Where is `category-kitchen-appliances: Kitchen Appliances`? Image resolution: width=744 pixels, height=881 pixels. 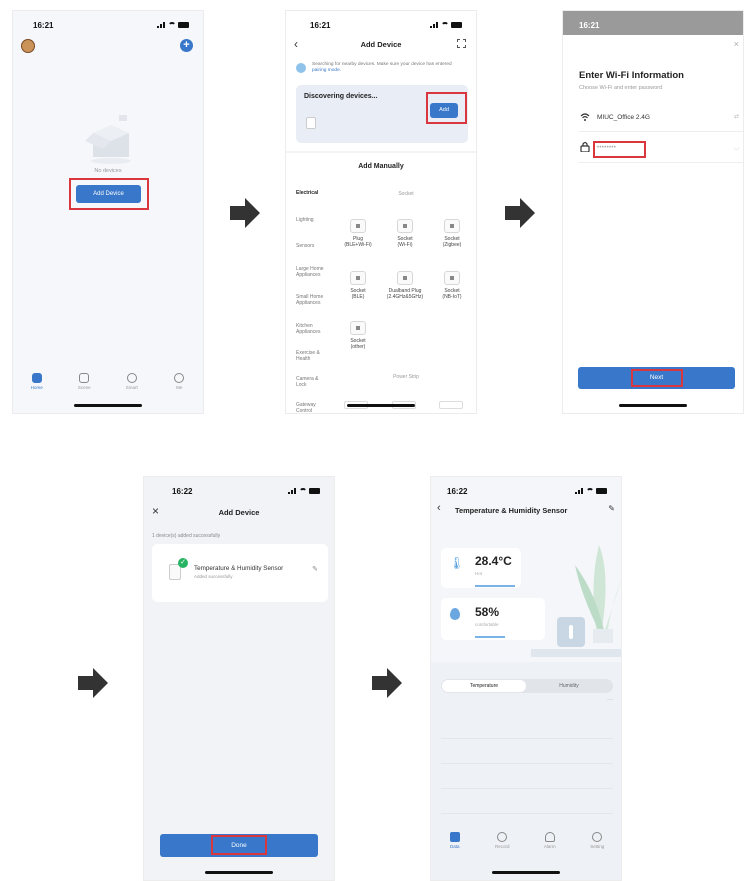 category-kitchen-appliances: Kitchen Appliances is located at coordinates (311, 329).